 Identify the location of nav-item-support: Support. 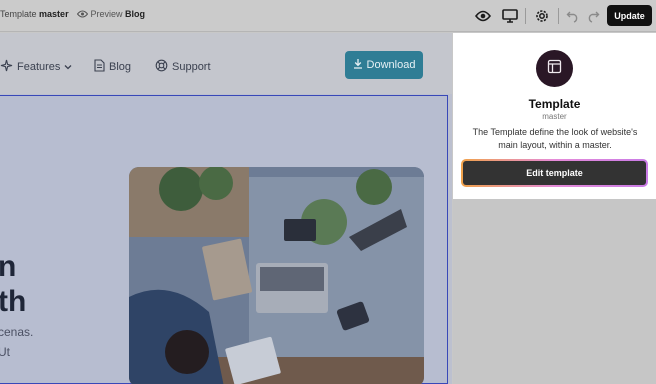
(183, 67).